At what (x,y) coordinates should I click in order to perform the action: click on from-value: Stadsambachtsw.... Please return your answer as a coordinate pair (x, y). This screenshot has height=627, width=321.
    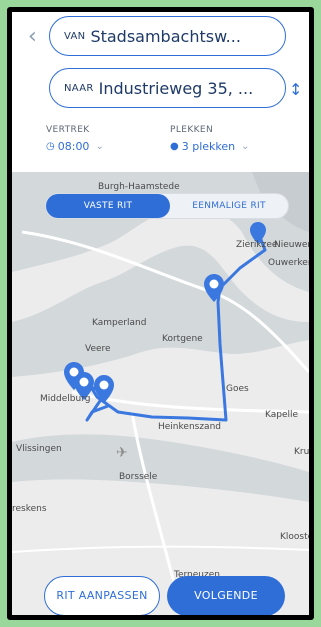
    Looking at the image, I should click on (165, 36).